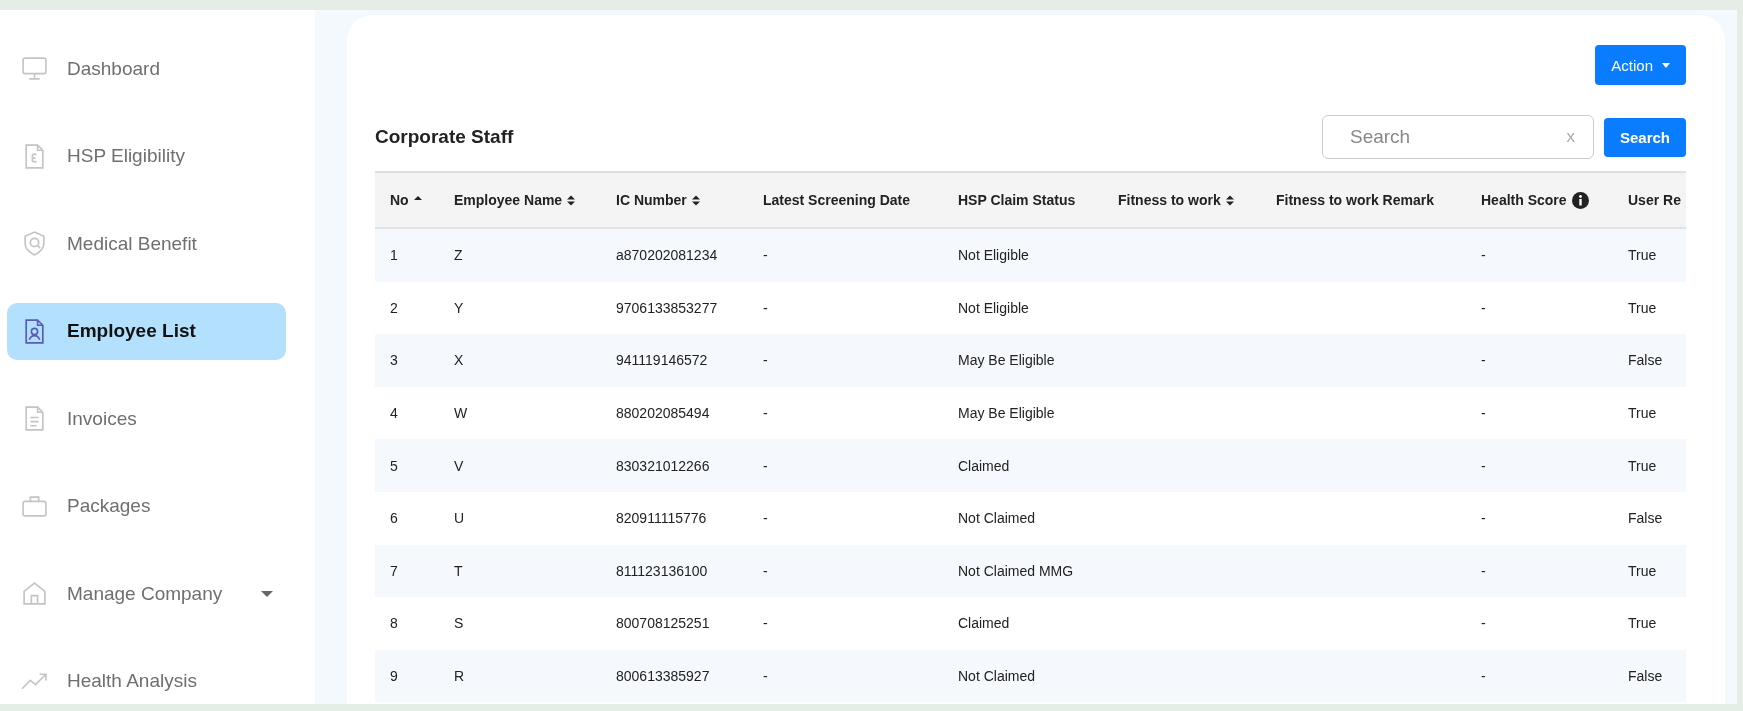 The image size is (1743, 711). What do you see at coordinates (1169, 200) in the screenshot?
I see `column-header: Fitness to work` at bounding box center [1169, 200].